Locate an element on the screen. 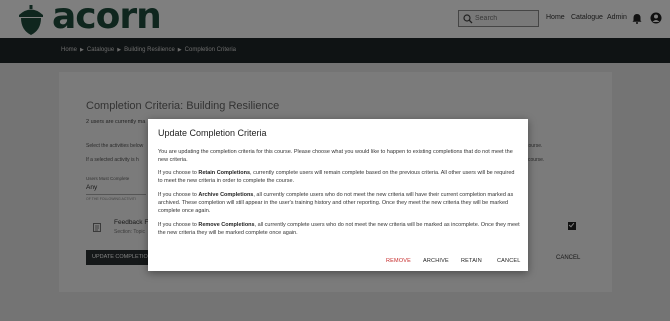  retain-button: RETAIN is located at coordinates (471, 261).